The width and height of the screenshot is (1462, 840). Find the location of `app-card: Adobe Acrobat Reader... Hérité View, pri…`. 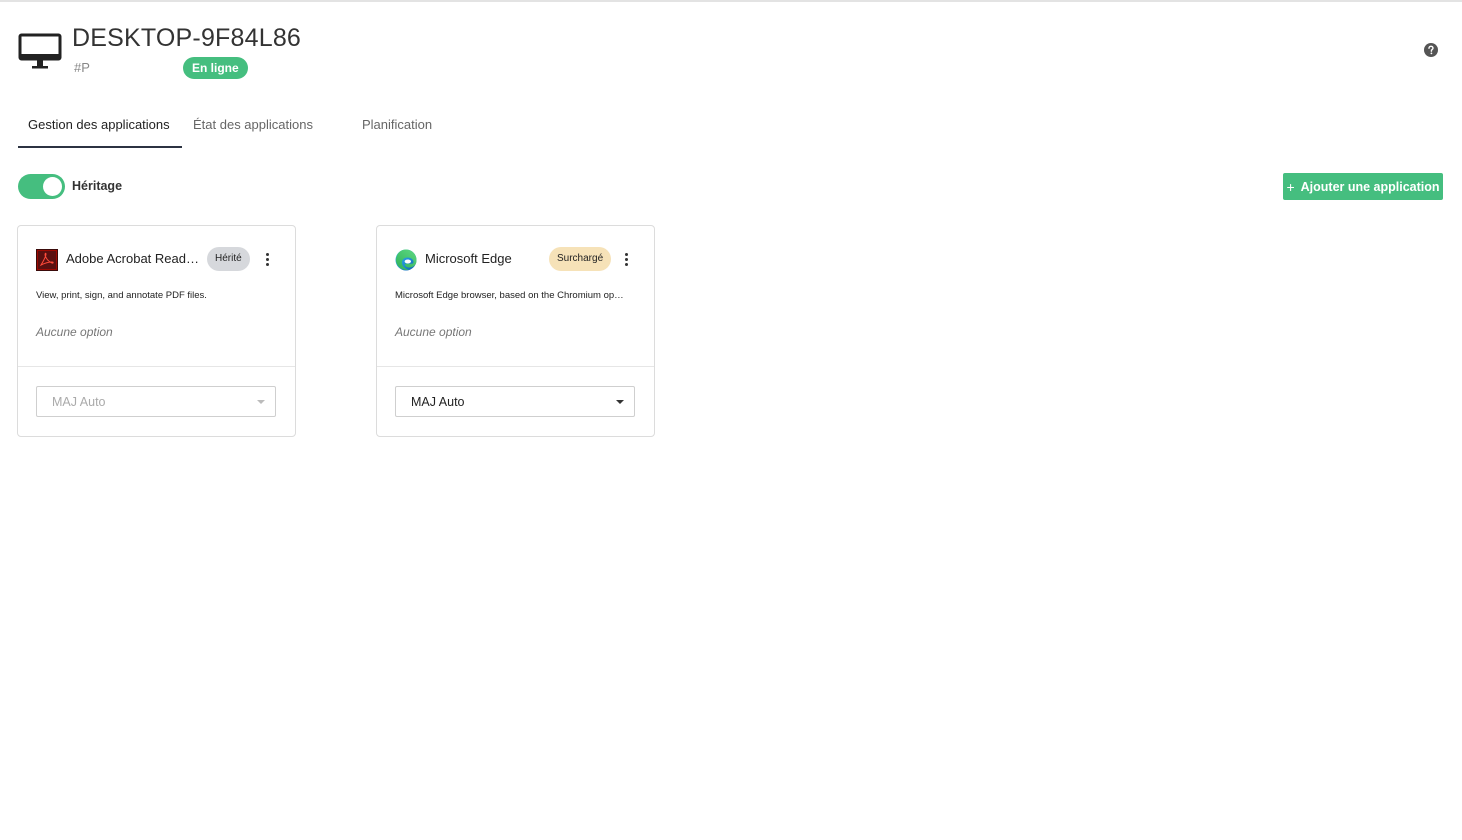

app-card: Adobe Acrobat Reader... Hérité View, pri… is located at coordinates (156, 331).